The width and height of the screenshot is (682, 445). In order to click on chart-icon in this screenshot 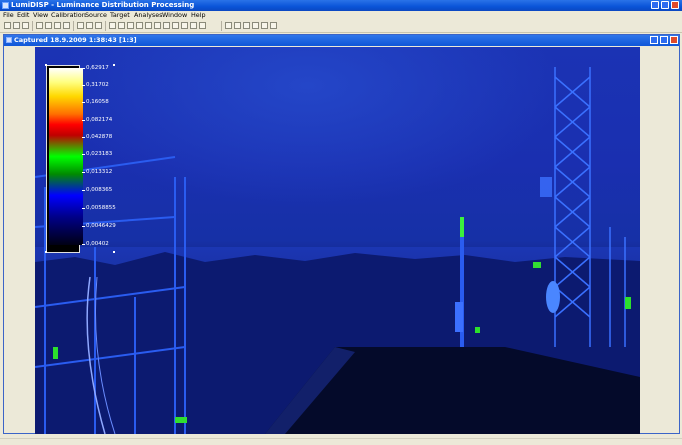, I will do `click(130, 25)`.